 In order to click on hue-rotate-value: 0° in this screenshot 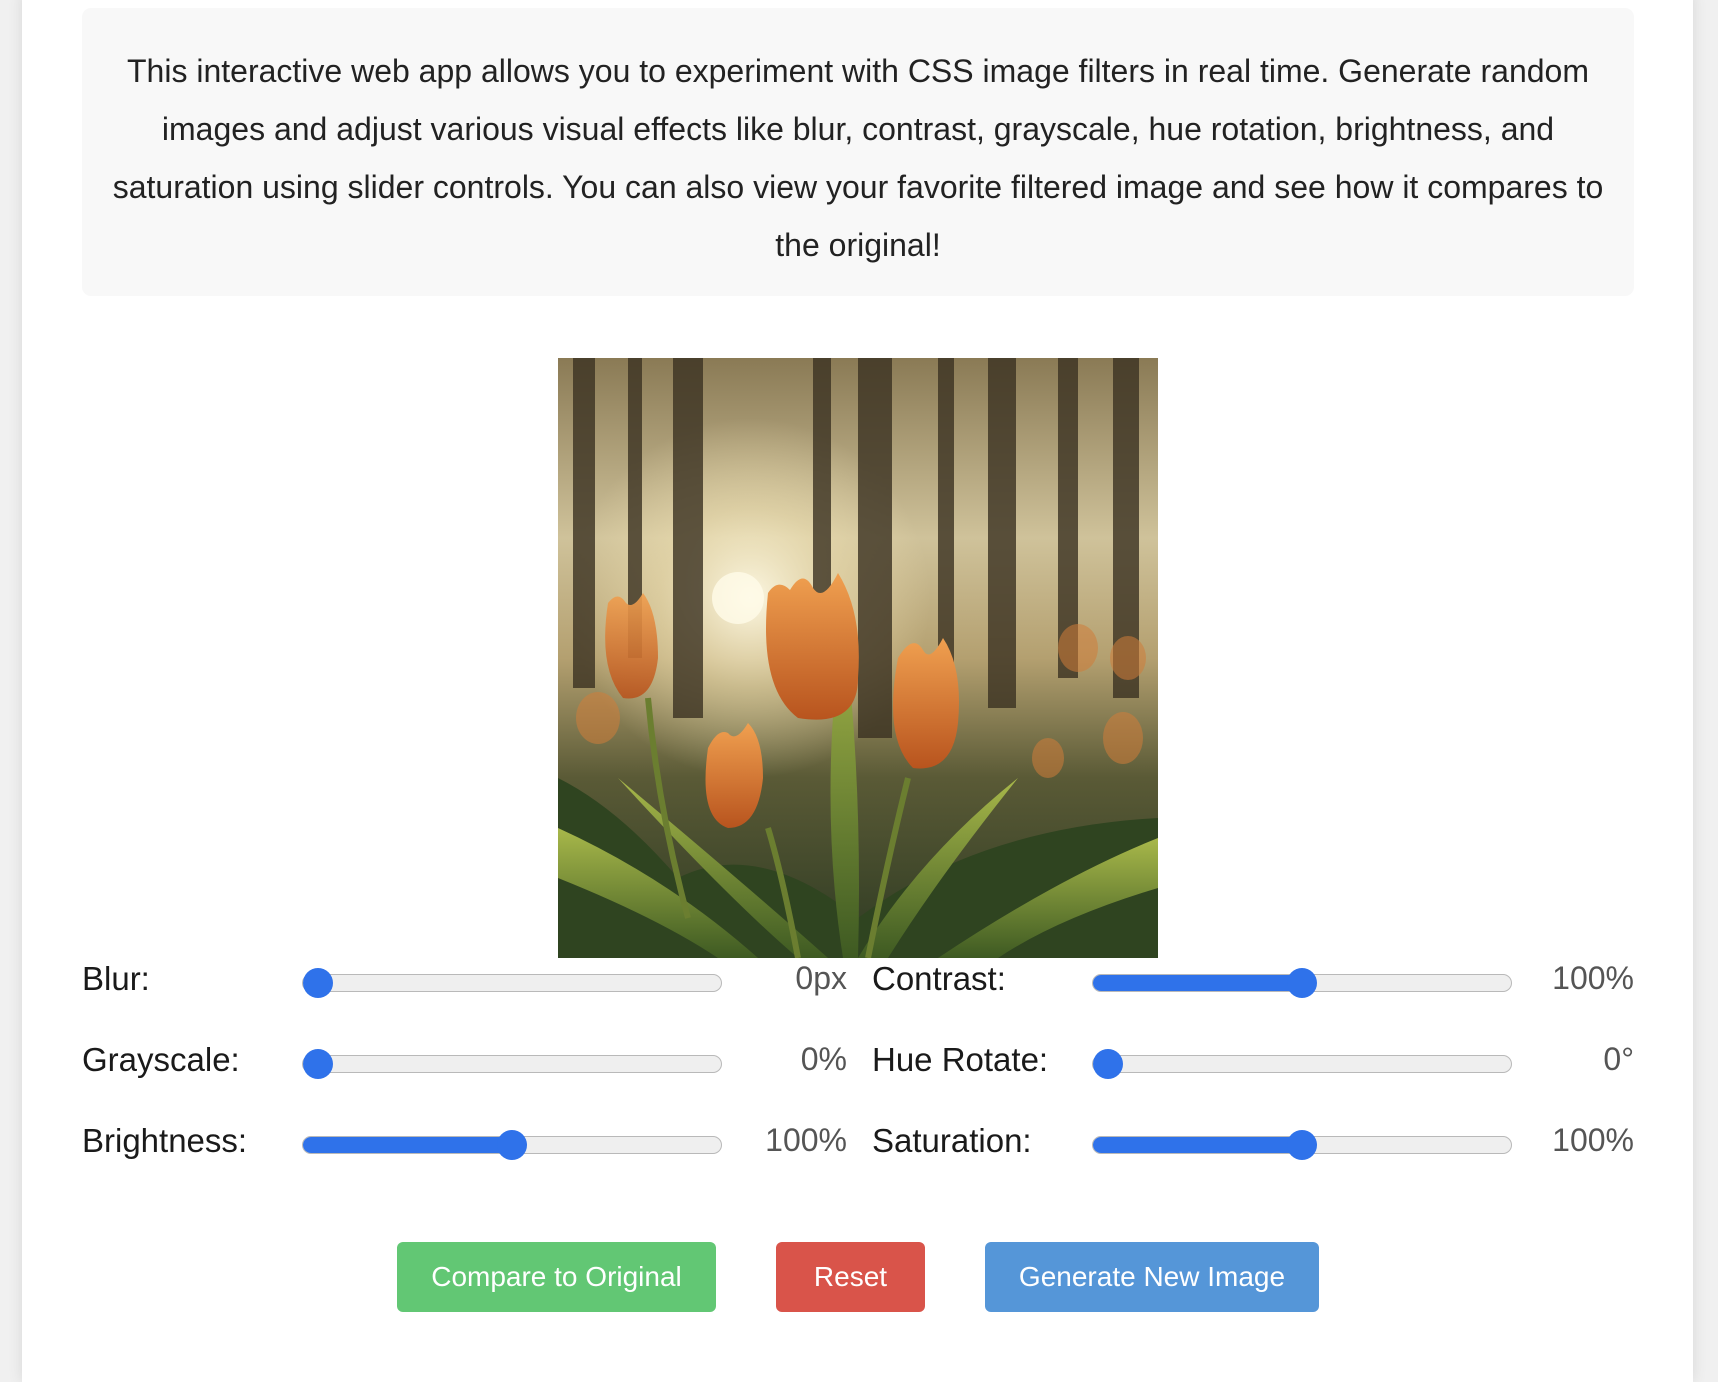, I will do `click(1618, 1059)`.